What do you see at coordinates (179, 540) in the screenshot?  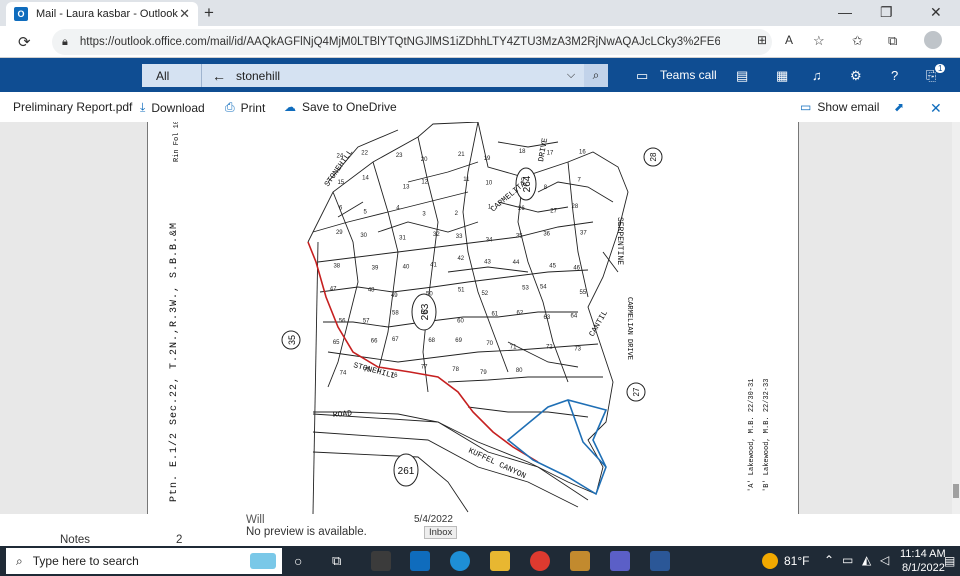 I see `folder-notes-count: 2` at bounding box center [179, 540].